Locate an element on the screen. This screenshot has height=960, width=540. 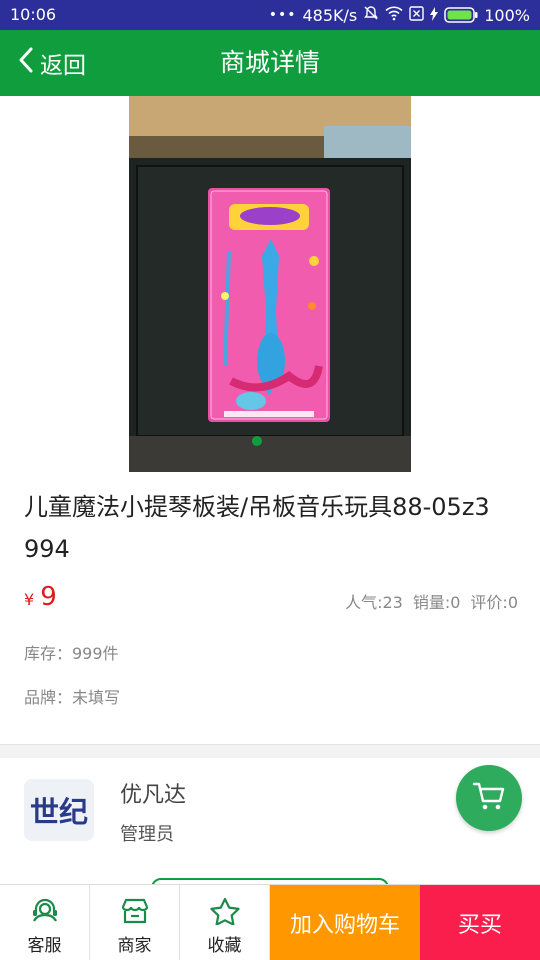
product-stats: 人气:23 销量:0 评价:0 is located at coordinates (431, 601).